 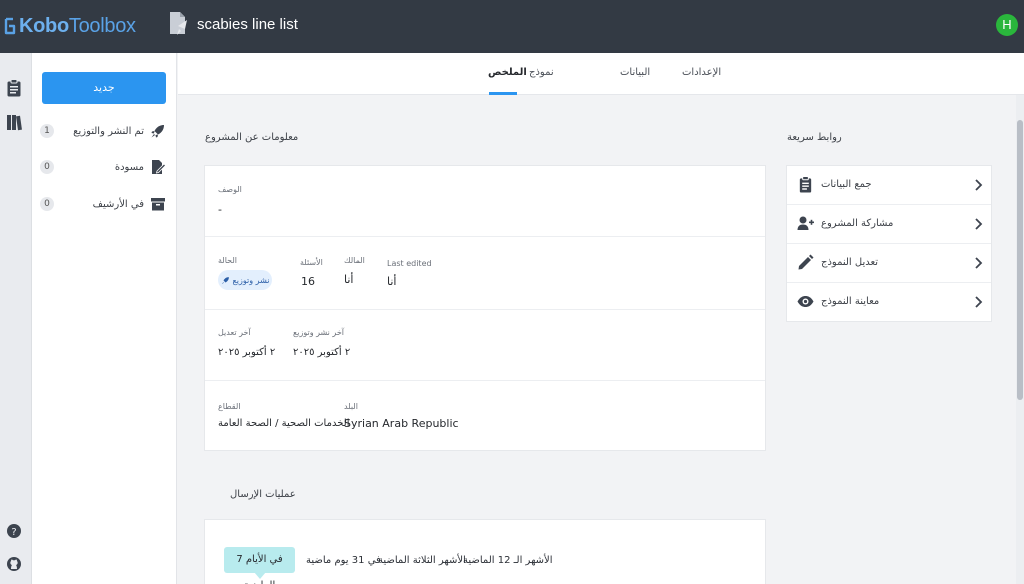 What do you see at coordinates (229, 406) in the screenshot?
I see `sector-label: القطاع` at bounding box center [229, 406].